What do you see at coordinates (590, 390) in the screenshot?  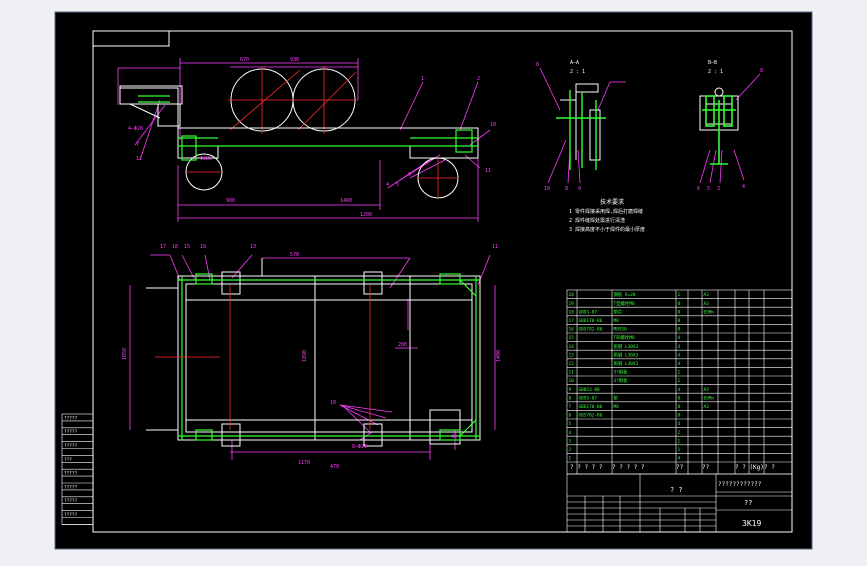 I see `bom-cell: GB853-88` at bounding box center [590, 390].